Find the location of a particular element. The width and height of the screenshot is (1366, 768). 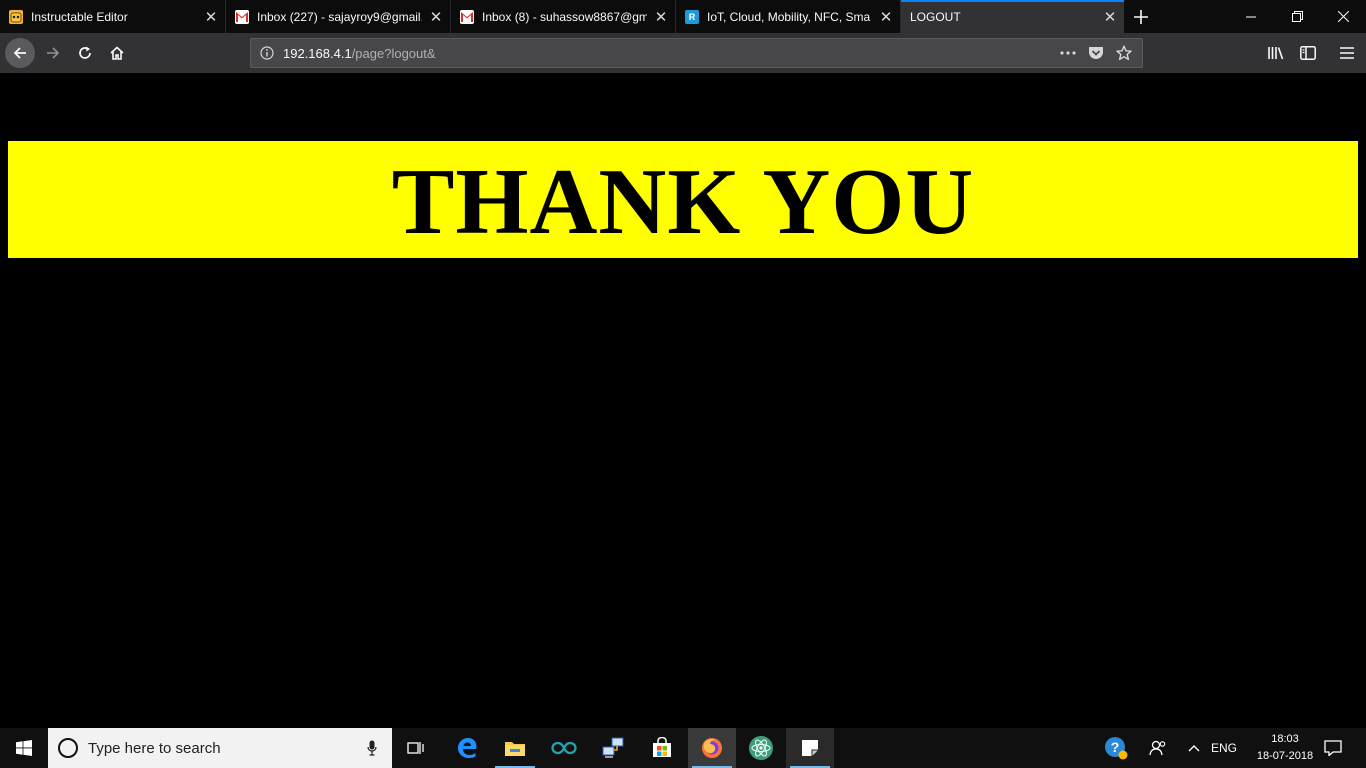

tab-title: LOGOUT is located at coordinates (935, 16).